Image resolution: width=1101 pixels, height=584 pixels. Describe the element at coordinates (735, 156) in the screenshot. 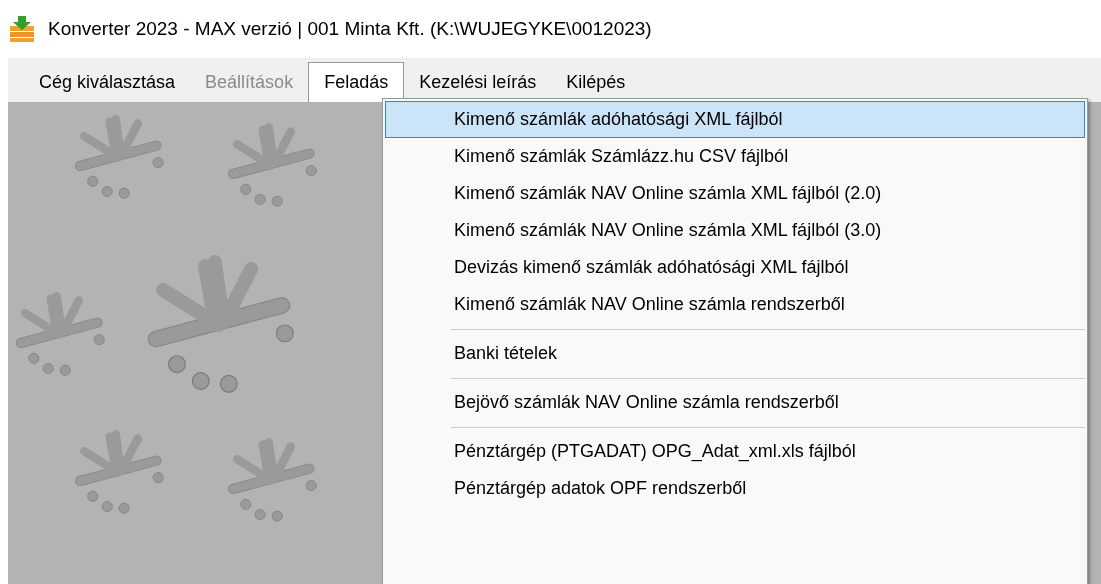

I see `dropdown-item: Kimenő számlák Számlázz.hu CSV fájlból` at that location.